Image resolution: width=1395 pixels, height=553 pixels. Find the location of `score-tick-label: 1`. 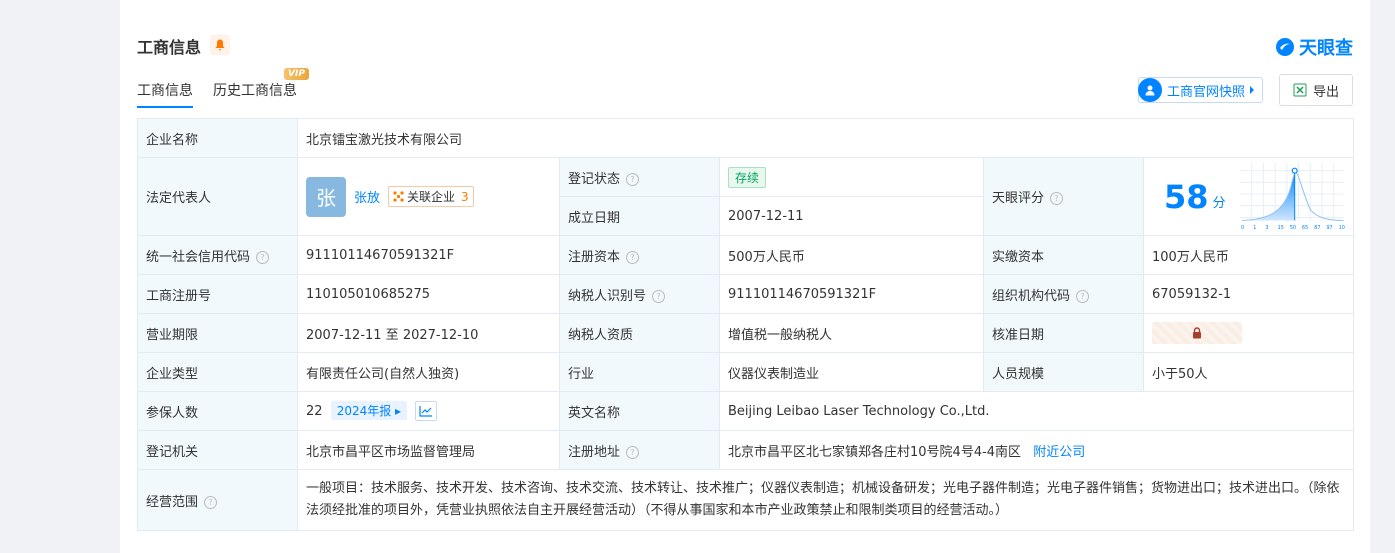

score-tick-label: 1 is located at coordinates (1254, 228).